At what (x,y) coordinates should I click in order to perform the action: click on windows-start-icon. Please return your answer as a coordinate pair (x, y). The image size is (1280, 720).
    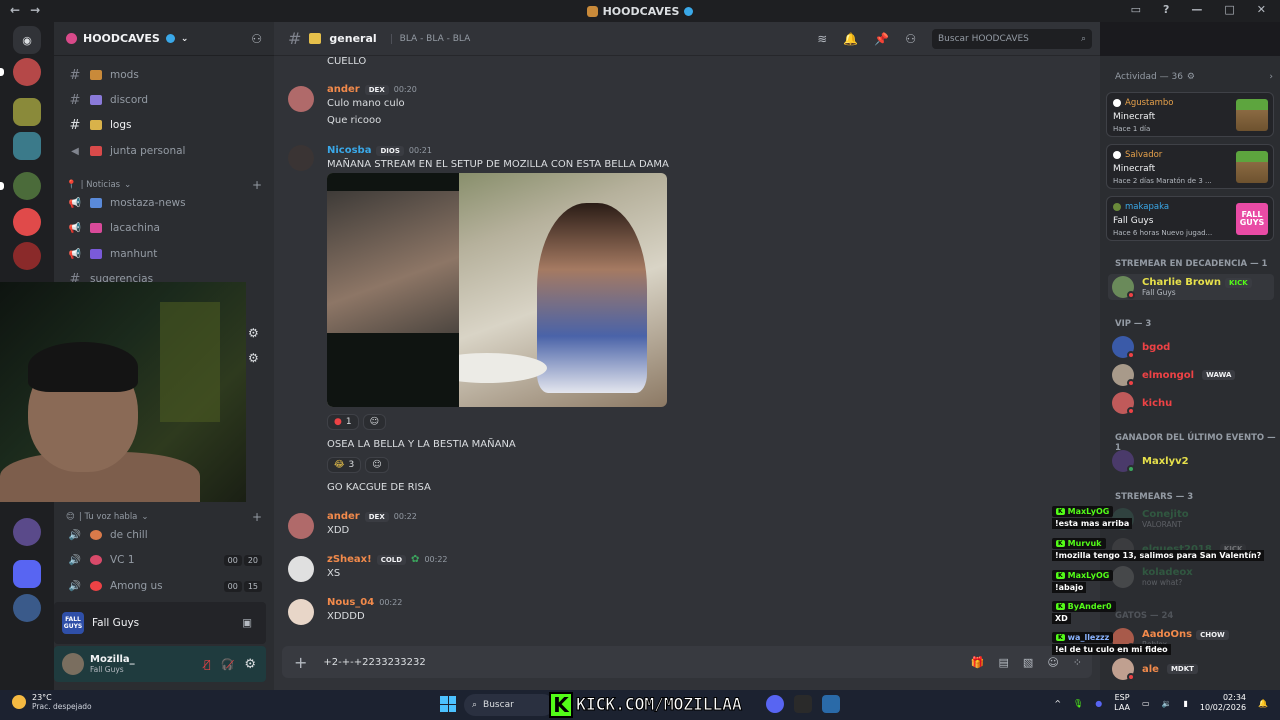
    Looking at the image, I should click on (448, 704).